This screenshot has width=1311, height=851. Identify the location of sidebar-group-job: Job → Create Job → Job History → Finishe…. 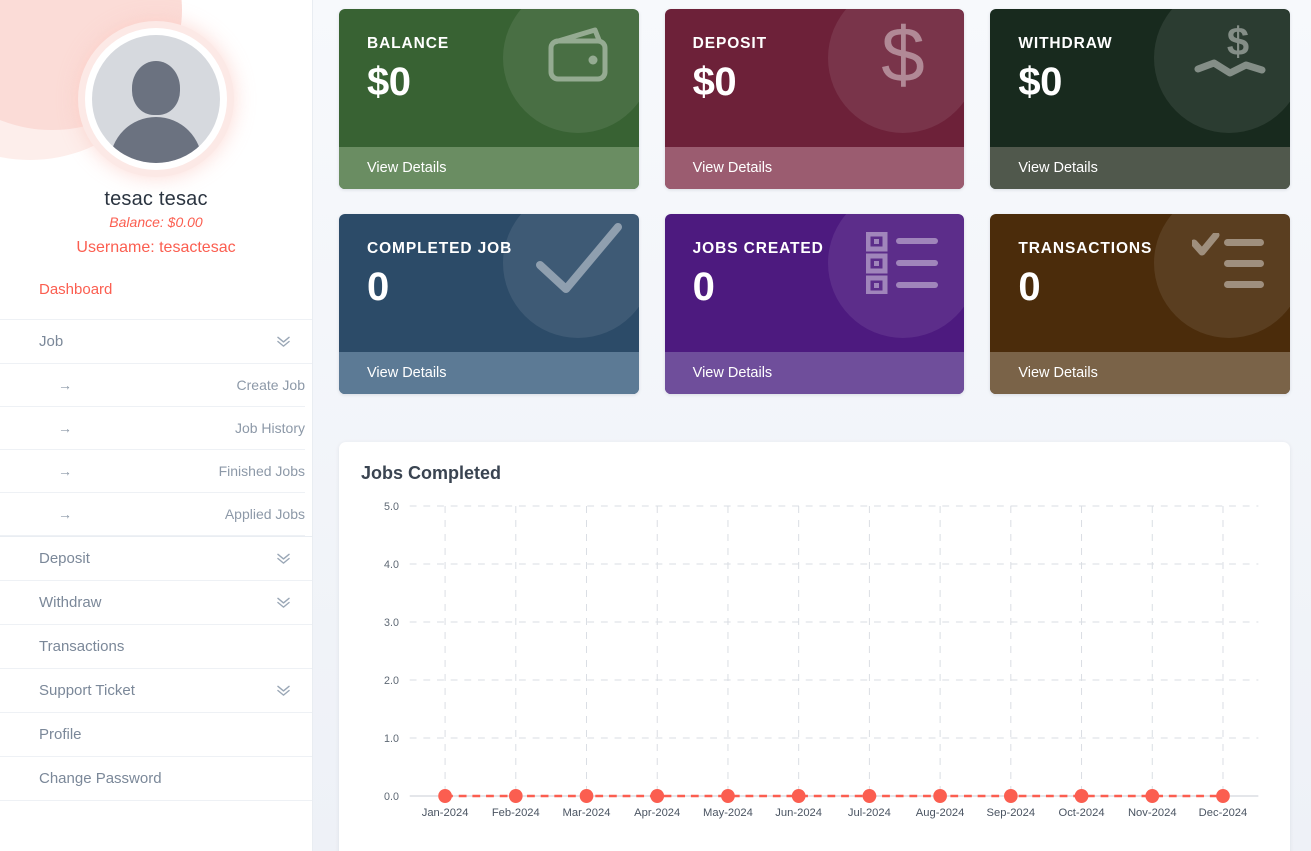
(156, 428).